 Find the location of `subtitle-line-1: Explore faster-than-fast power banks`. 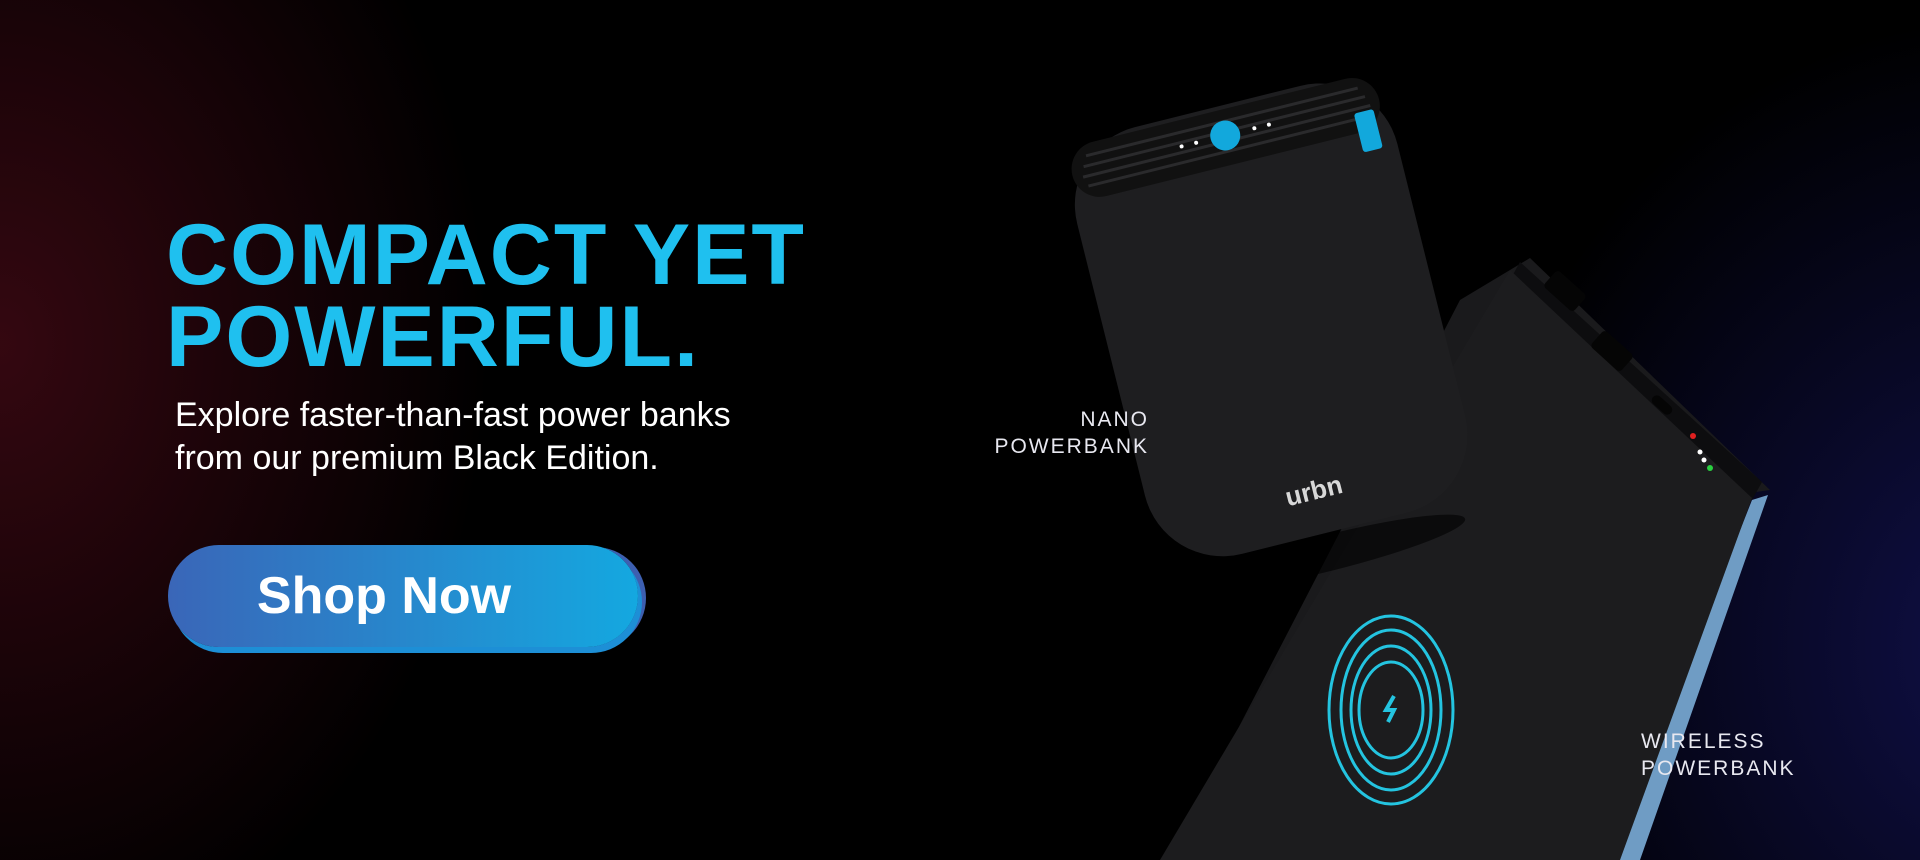

subtitle-line-1: Explore faster-than-fast power banks is located at coordinates (453, 415).